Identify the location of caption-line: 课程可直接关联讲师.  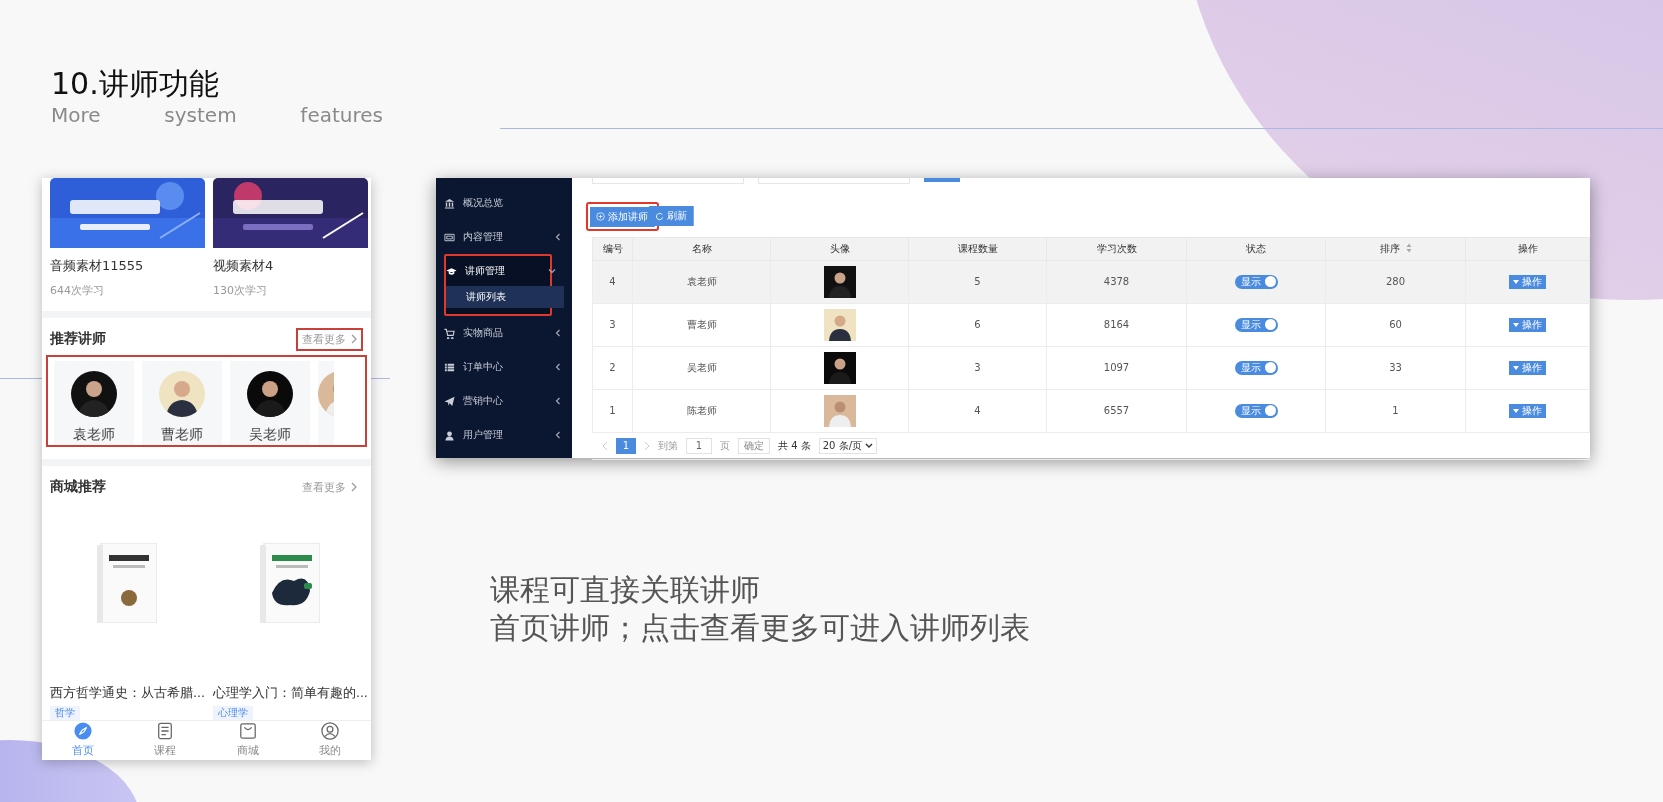
(625, 590).